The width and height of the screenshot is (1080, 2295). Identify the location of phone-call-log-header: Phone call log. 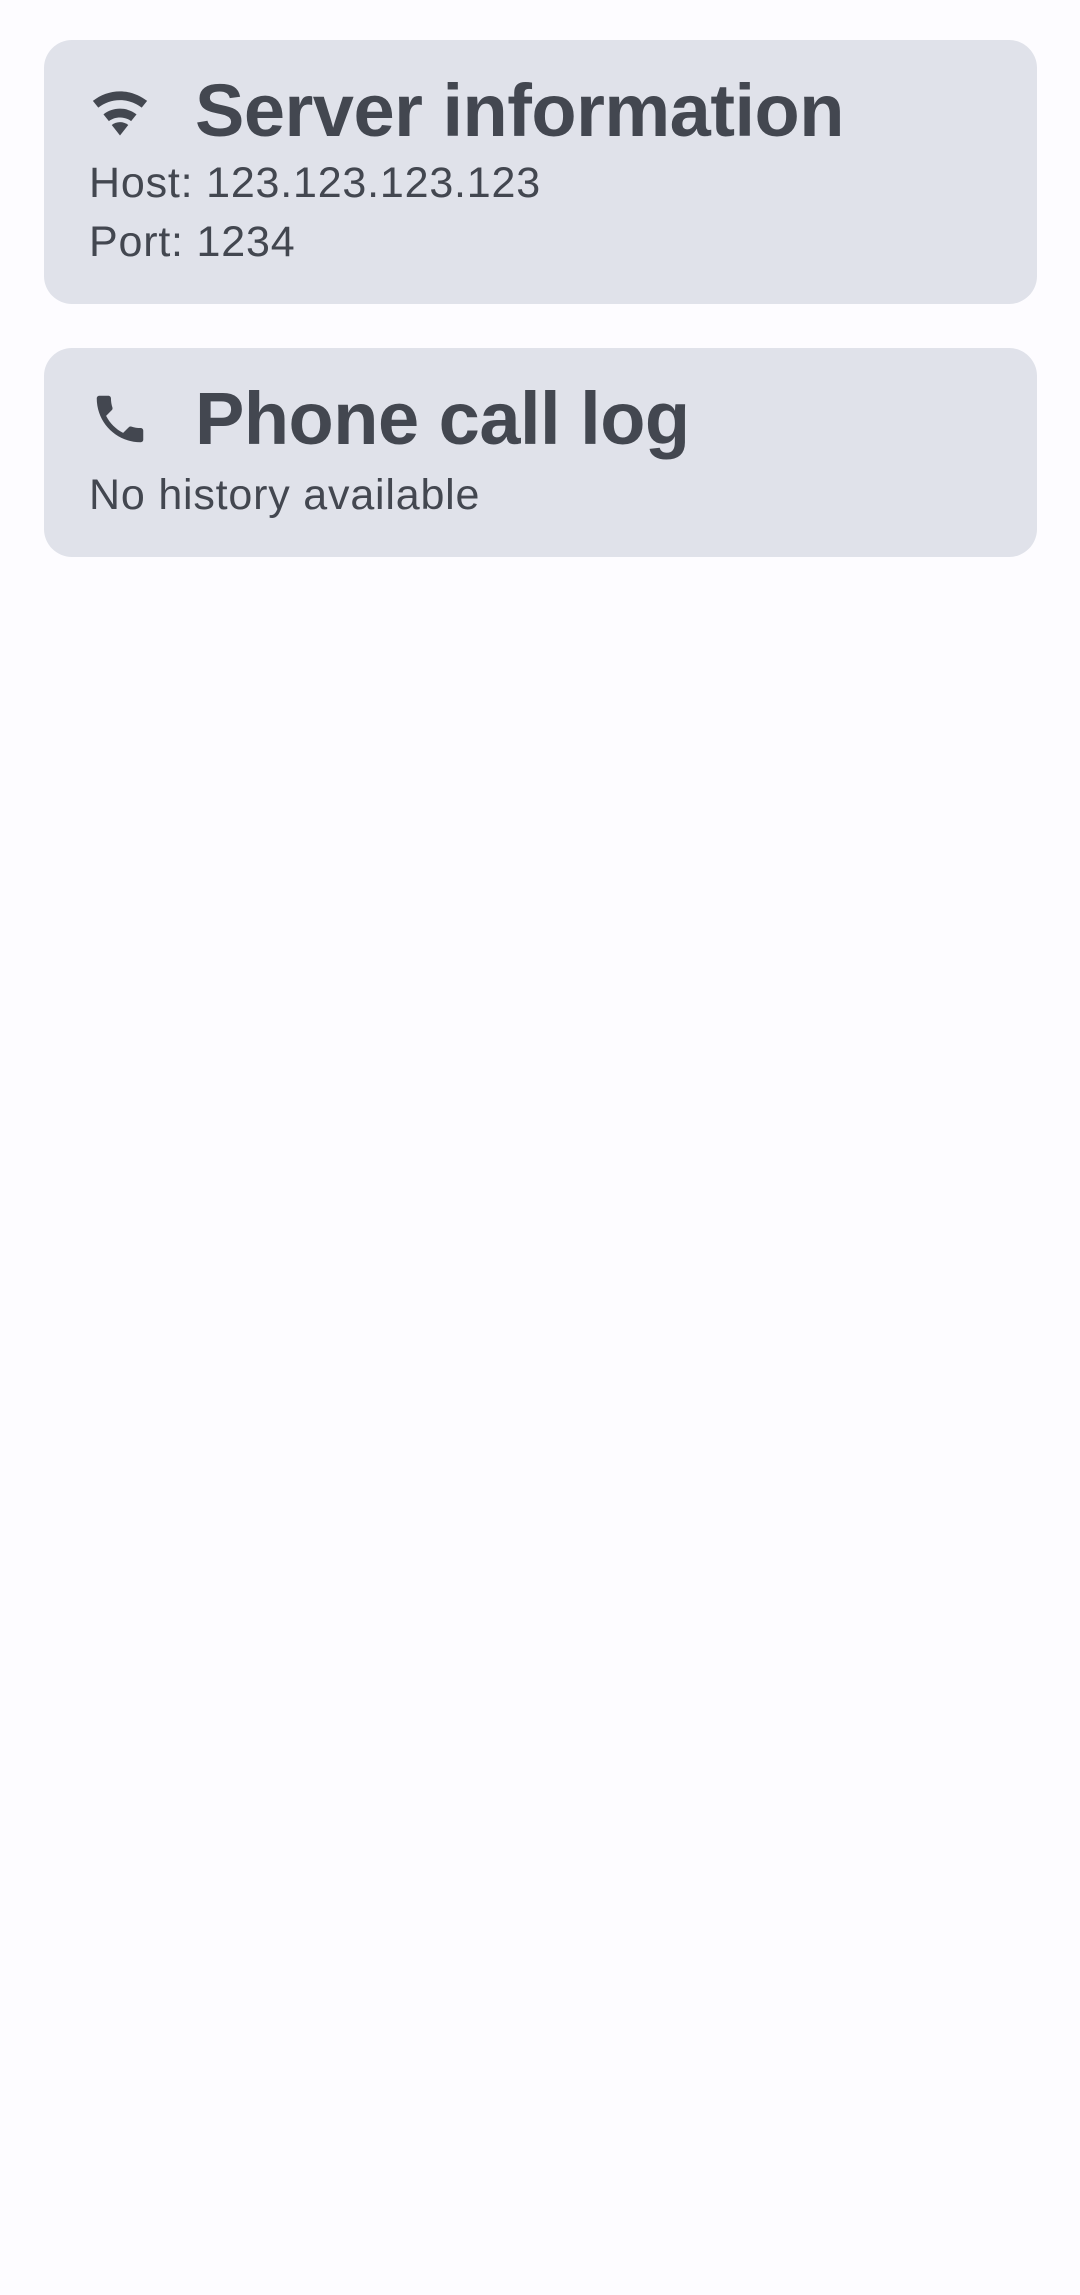
(540, 419).